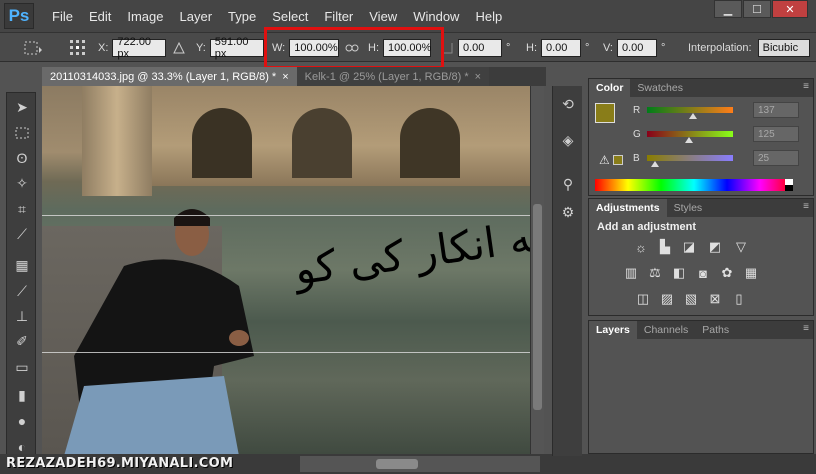  I want to click on pillar-photo, so click(117, 141).